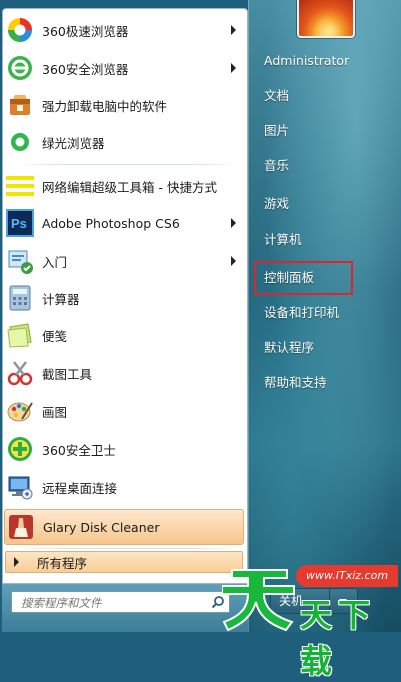 The width and height of the screenshot is (401, 682). Describe the element at coordinates (301, 313) in the screenshot. I see `right-item-devices-printers: 设备和打印机` at that location.